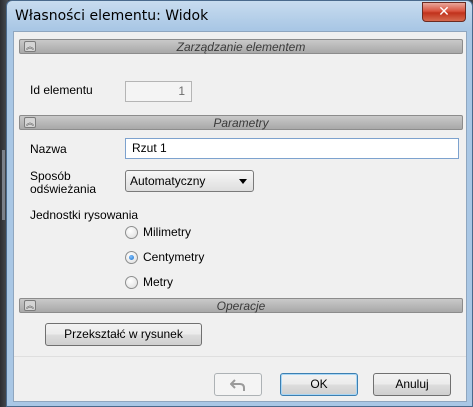  What do you see at coordinates (239, 16) in the screenshot?
I see `title-bar: Własności elementu: Widok ✕` at bounding box center [239, 16].